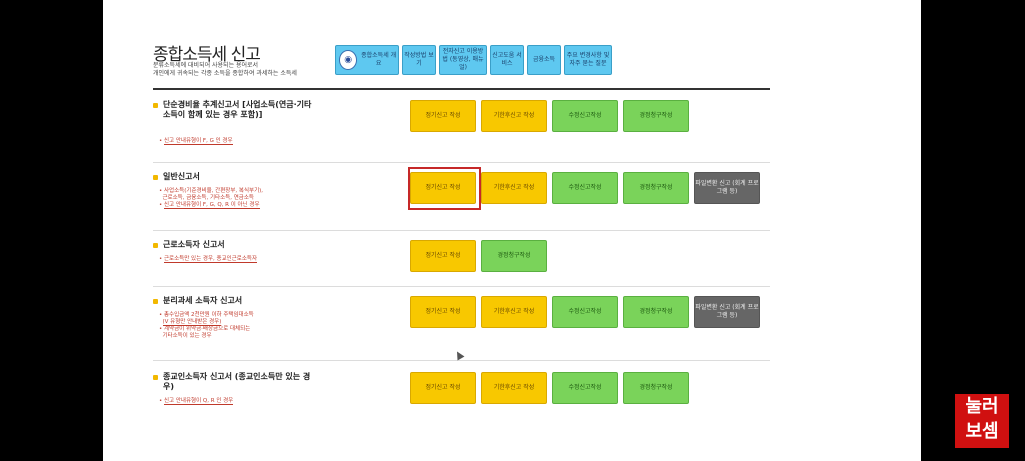 The height and width of the screenshot is (461, 1025). What do you see at coordinates (461, 89) in the screenshot?
I see `header-divider` at bounding box center [461, 89].